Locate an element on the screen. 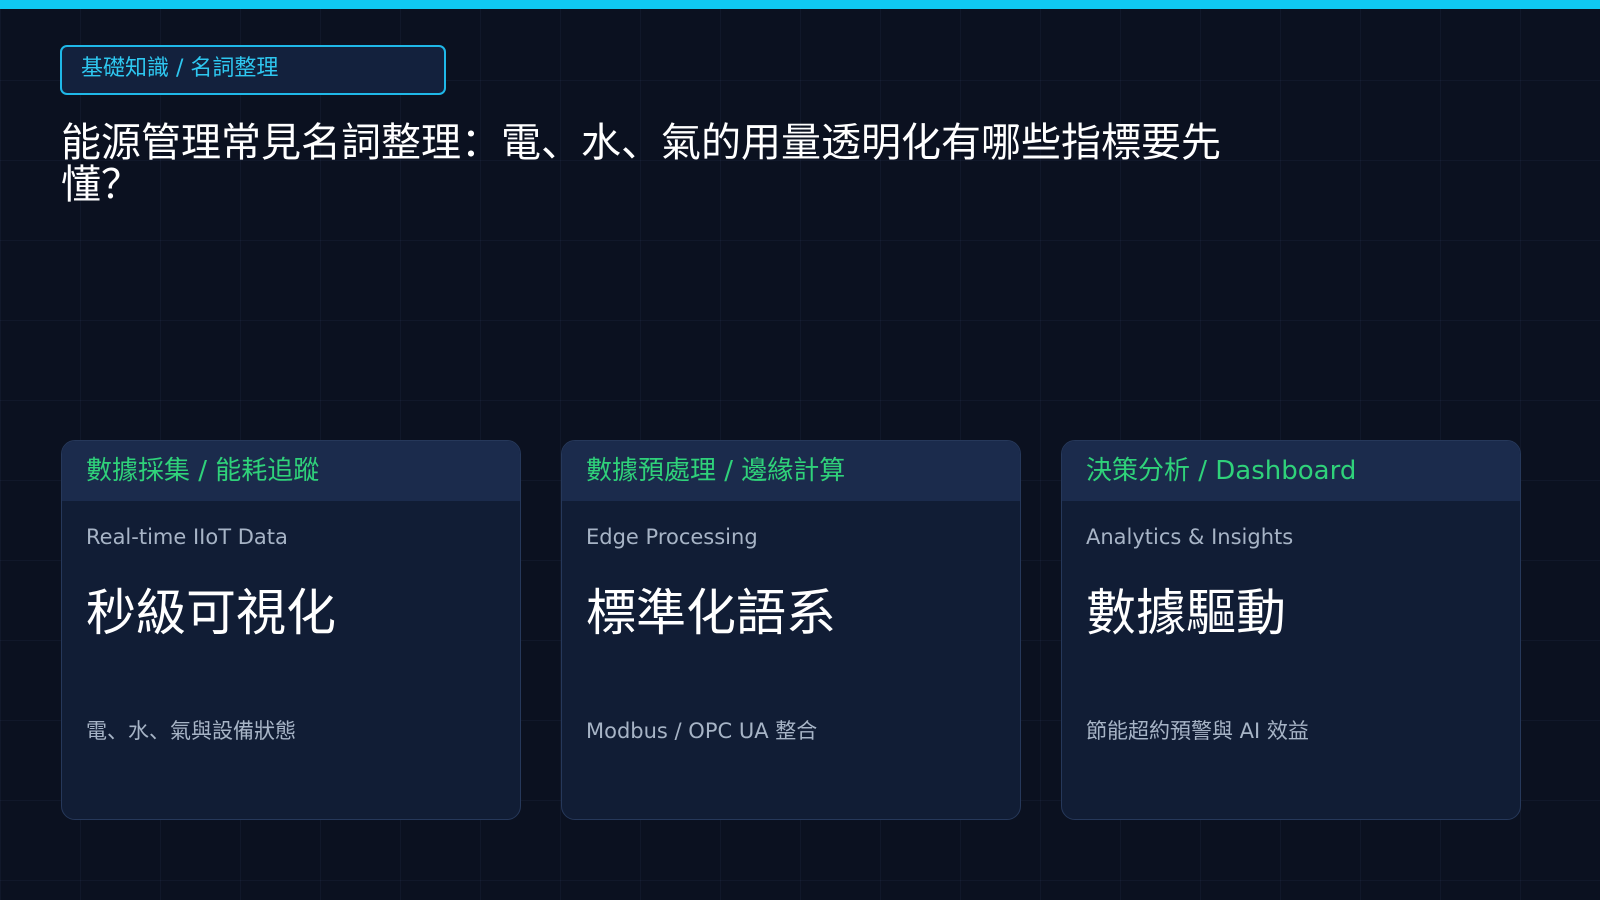 The width and height of the screenshot is (1600, 900). card-subtitle: Real-time IIoT Data is located at coordinates (187, 537).